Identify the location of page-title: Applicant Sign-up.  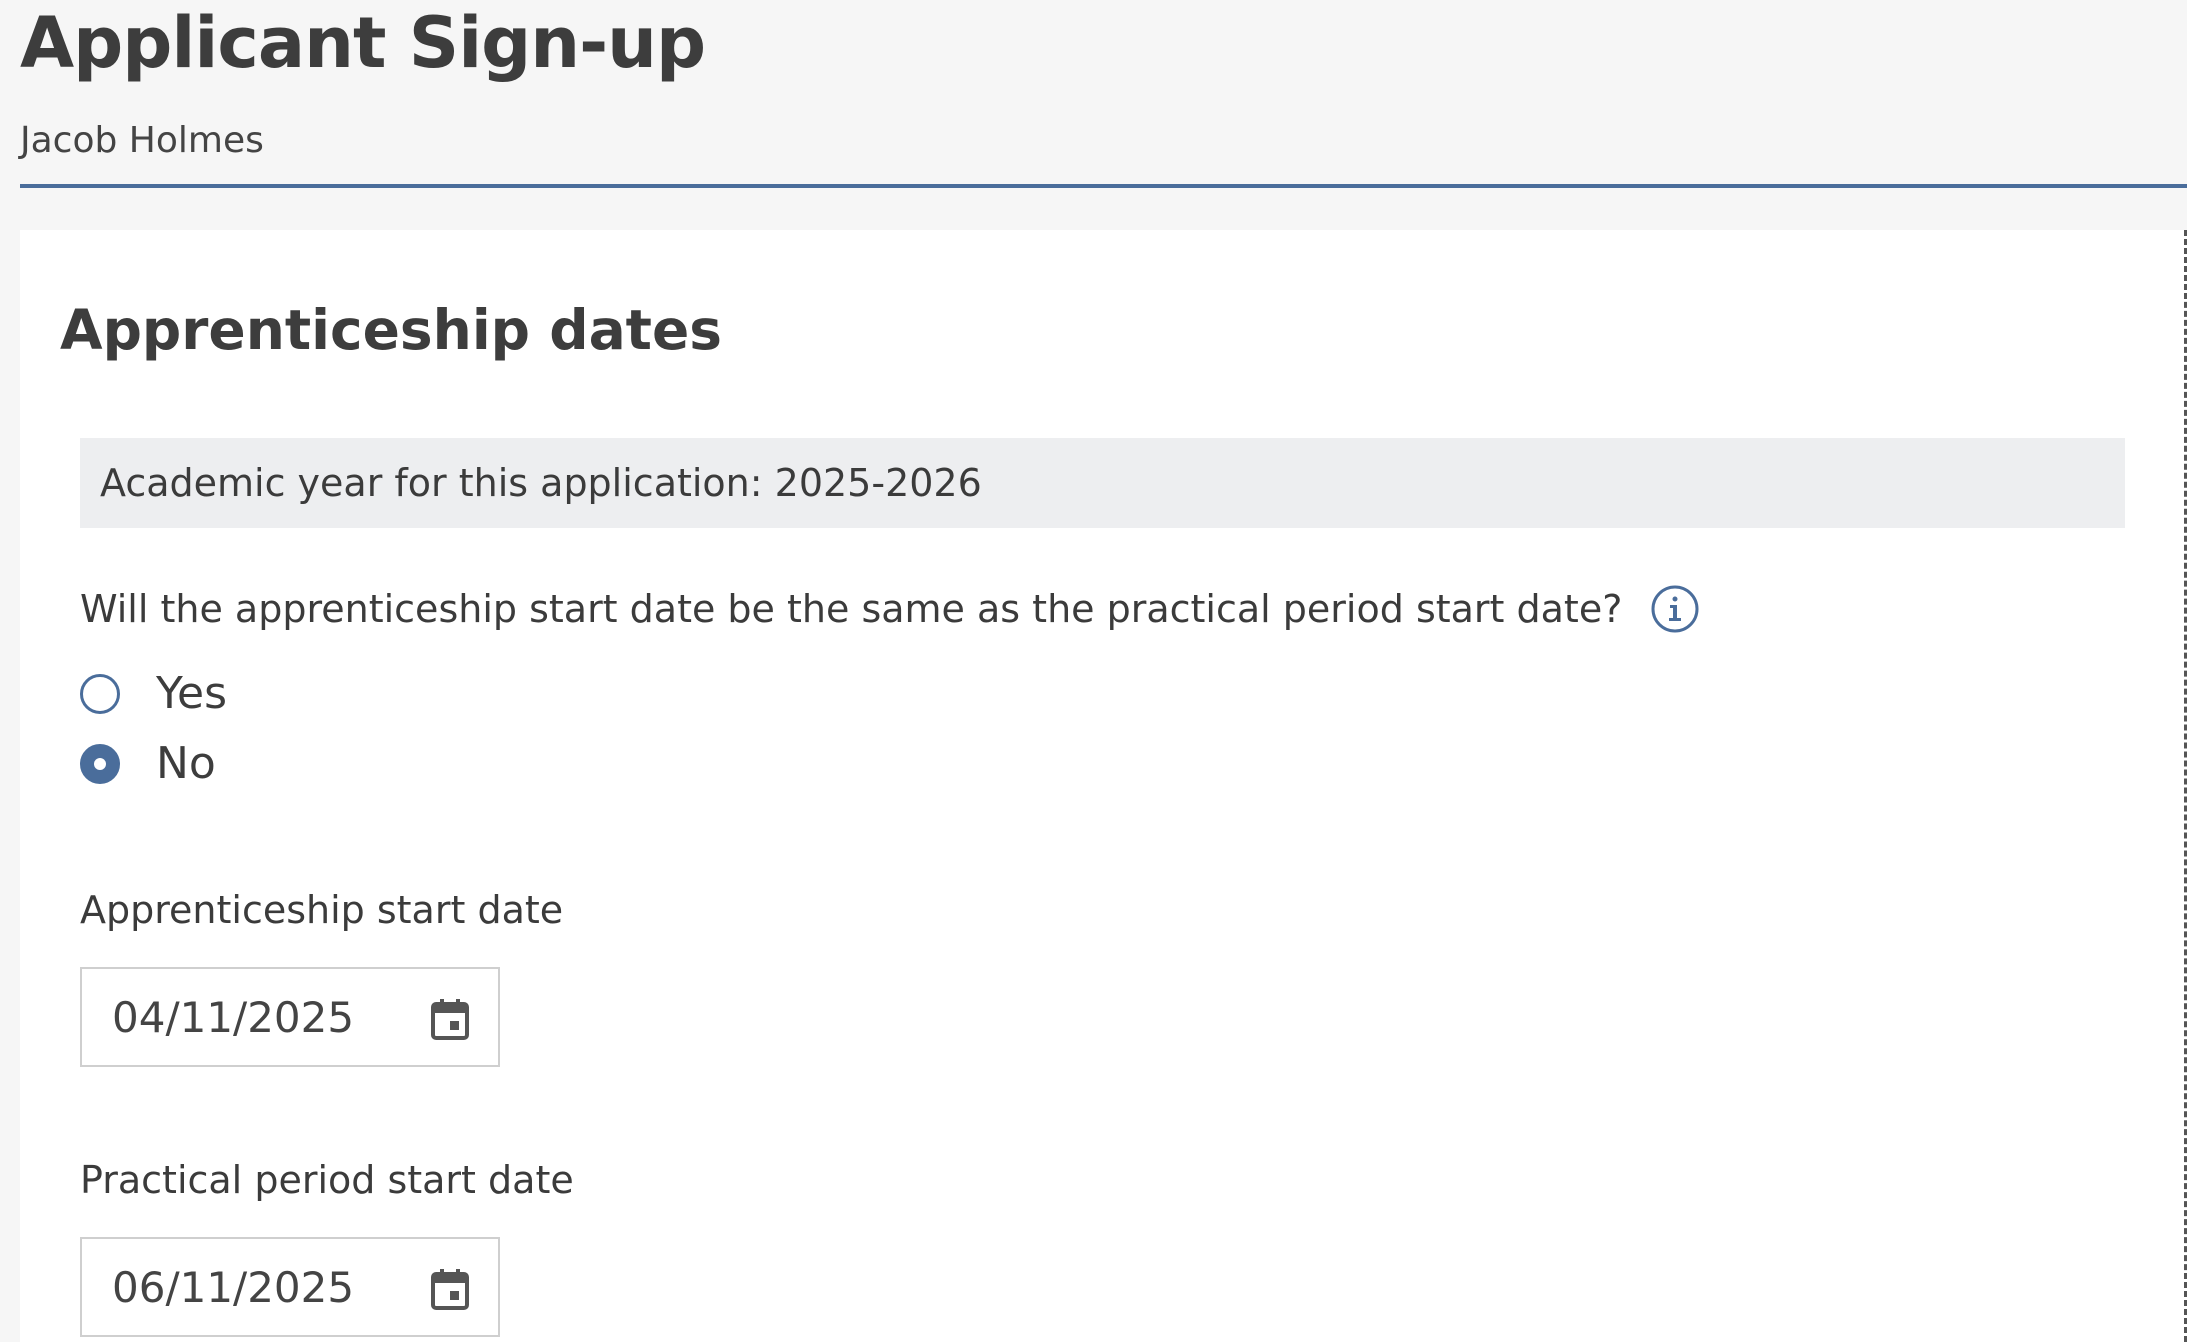
(363, 43).